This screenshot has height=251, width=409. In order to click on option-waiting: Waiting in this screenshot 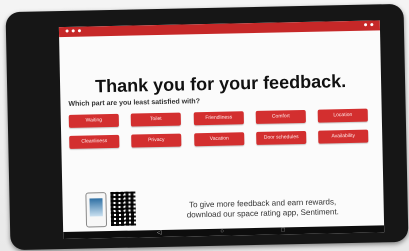, I will do `click(93, 120)`.